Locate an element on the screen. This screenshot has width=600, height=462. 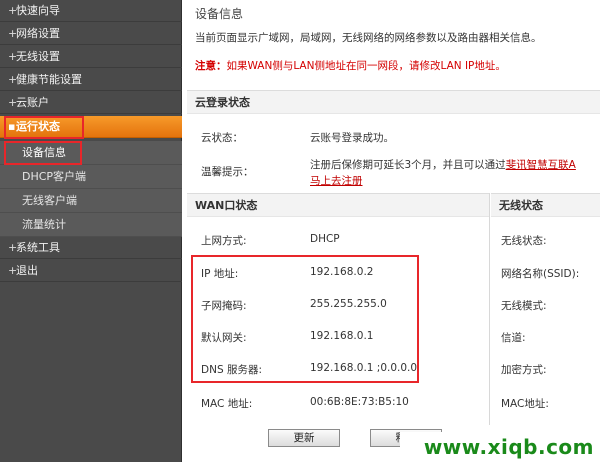
notice-body: 如果WAN侧与LAN侧地址在同一网段，请修改LAN IP地址。 is located at coordinates (366, 66).